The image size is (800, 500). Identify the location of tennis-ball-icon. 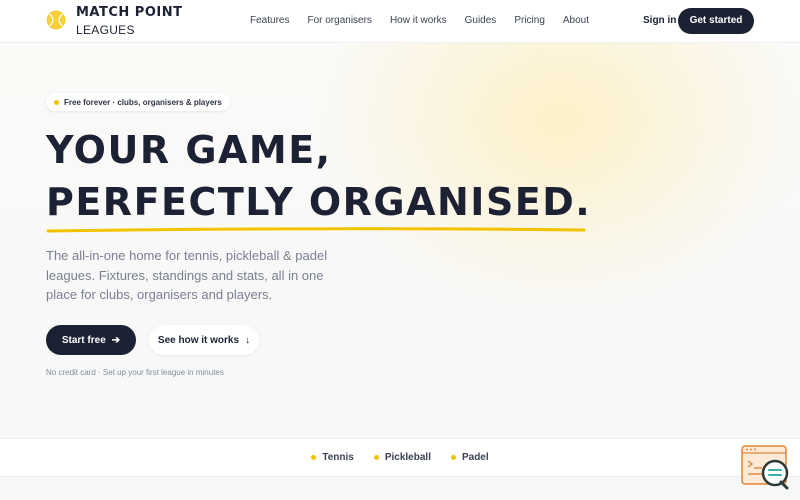
(56, 20).